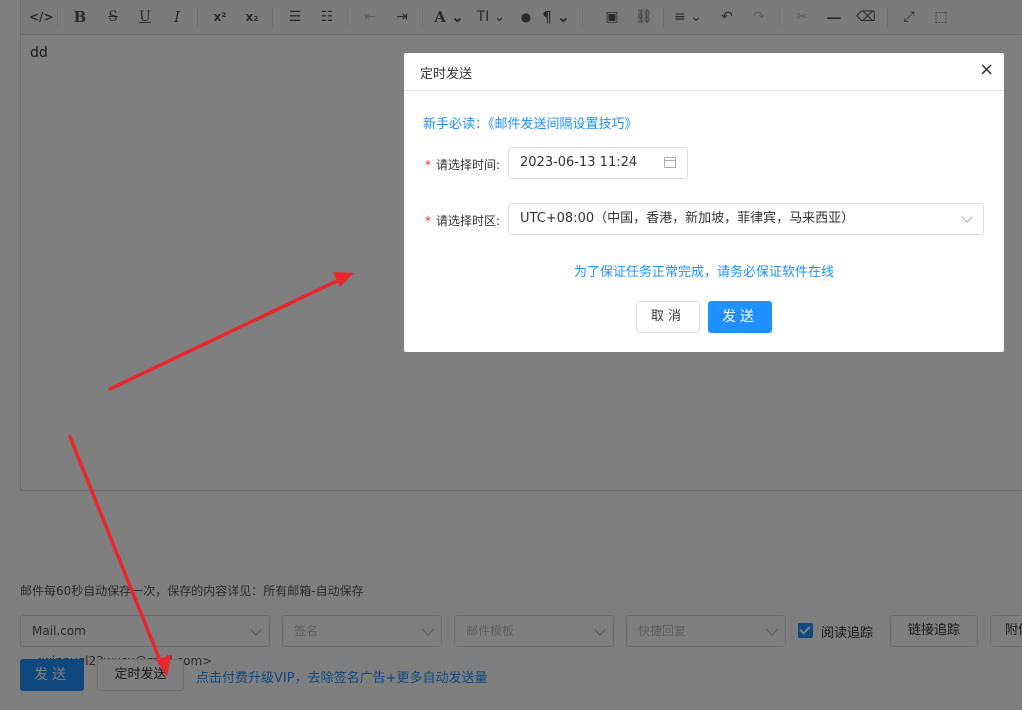  Describe the element at coordinates (119, 556) in the screenshot. I see `arrow-to-schedule-button` at that location.